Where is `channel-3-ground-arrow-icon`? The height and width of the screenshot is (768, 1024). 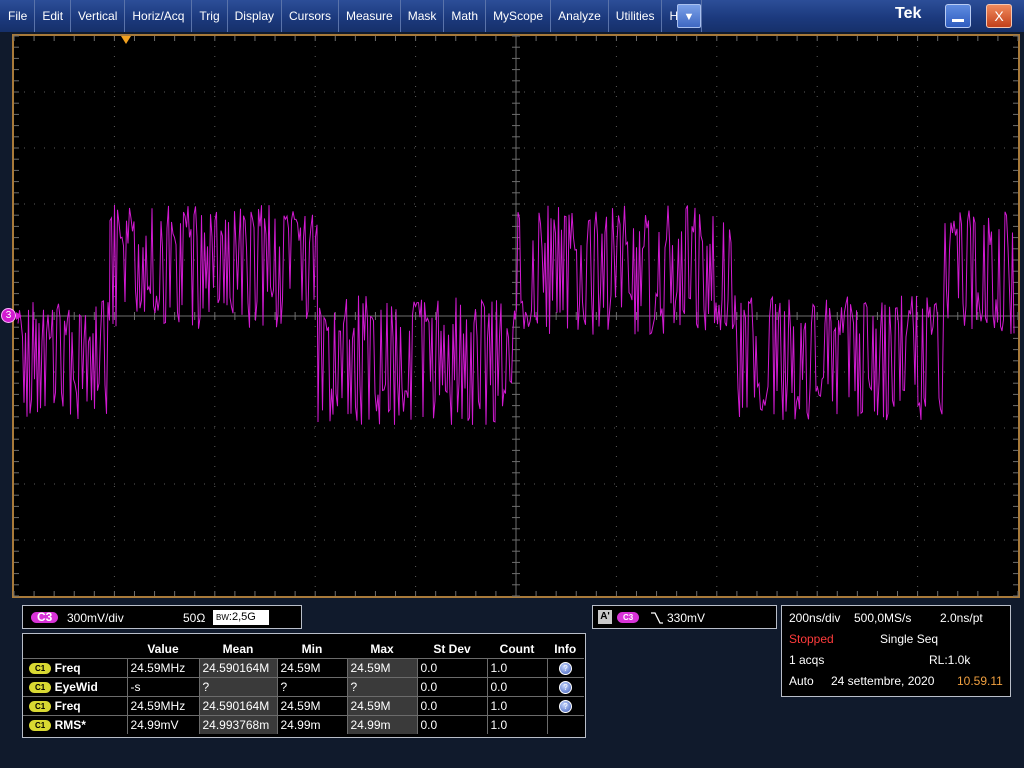
channel-3-ground-arrow-icon is located at coordinates (19, 316).